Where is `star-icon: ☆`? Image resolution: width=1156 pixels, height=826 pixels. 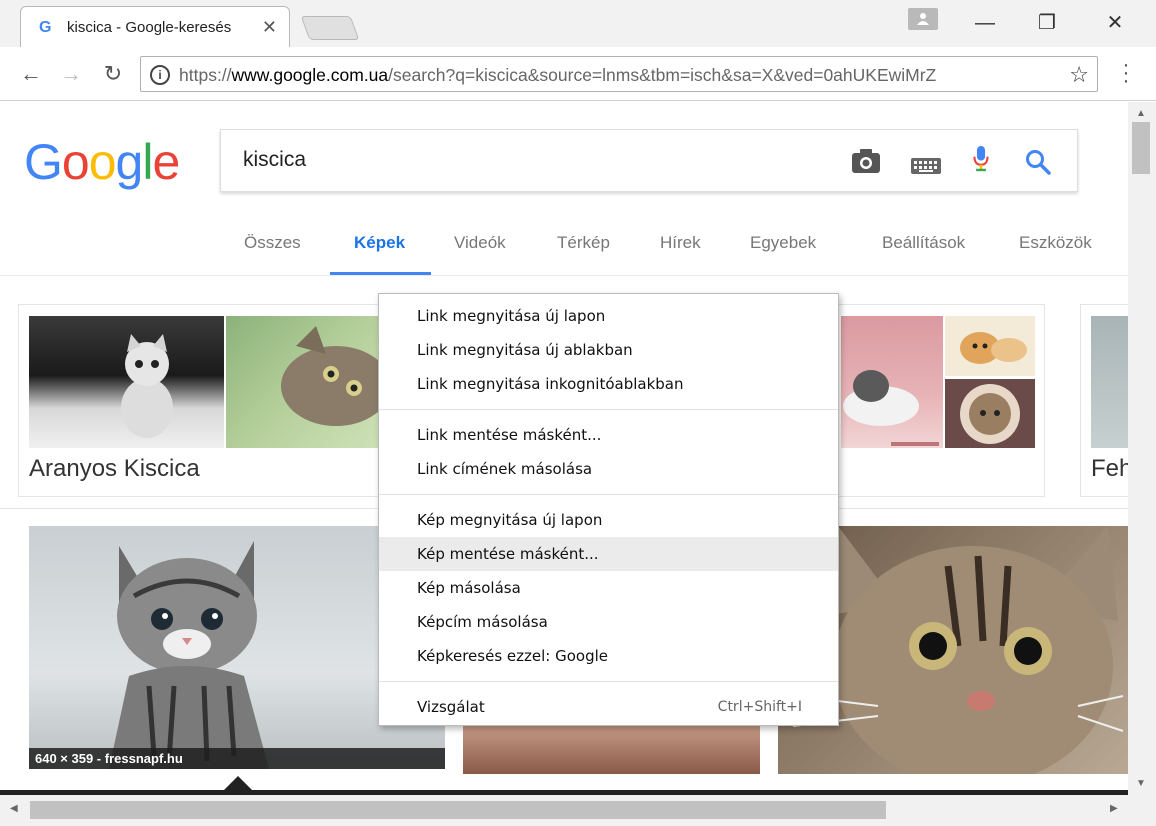
star-icon: ☆ is located at coordinates (1079, 75).